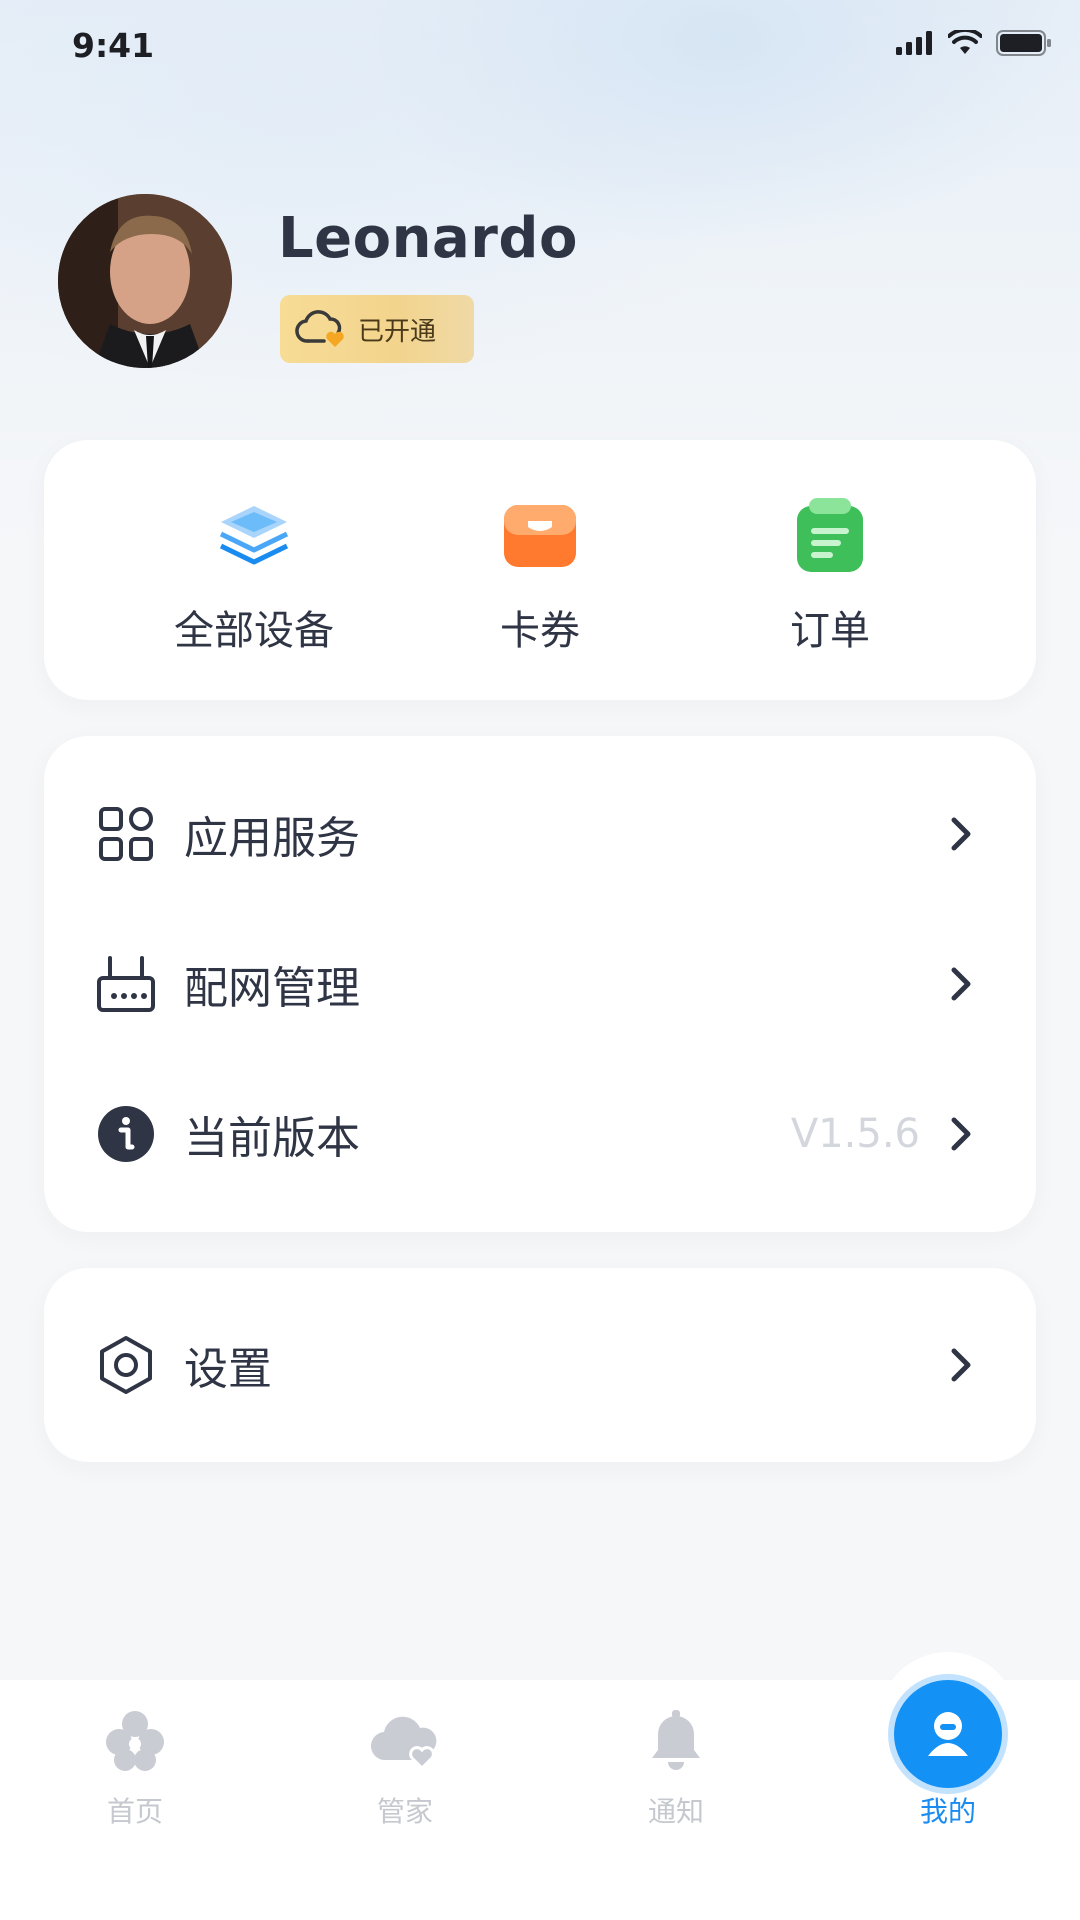  Describe the element at coordinates (254, 535) in the screenshot. I see `layers-icon` at that location.